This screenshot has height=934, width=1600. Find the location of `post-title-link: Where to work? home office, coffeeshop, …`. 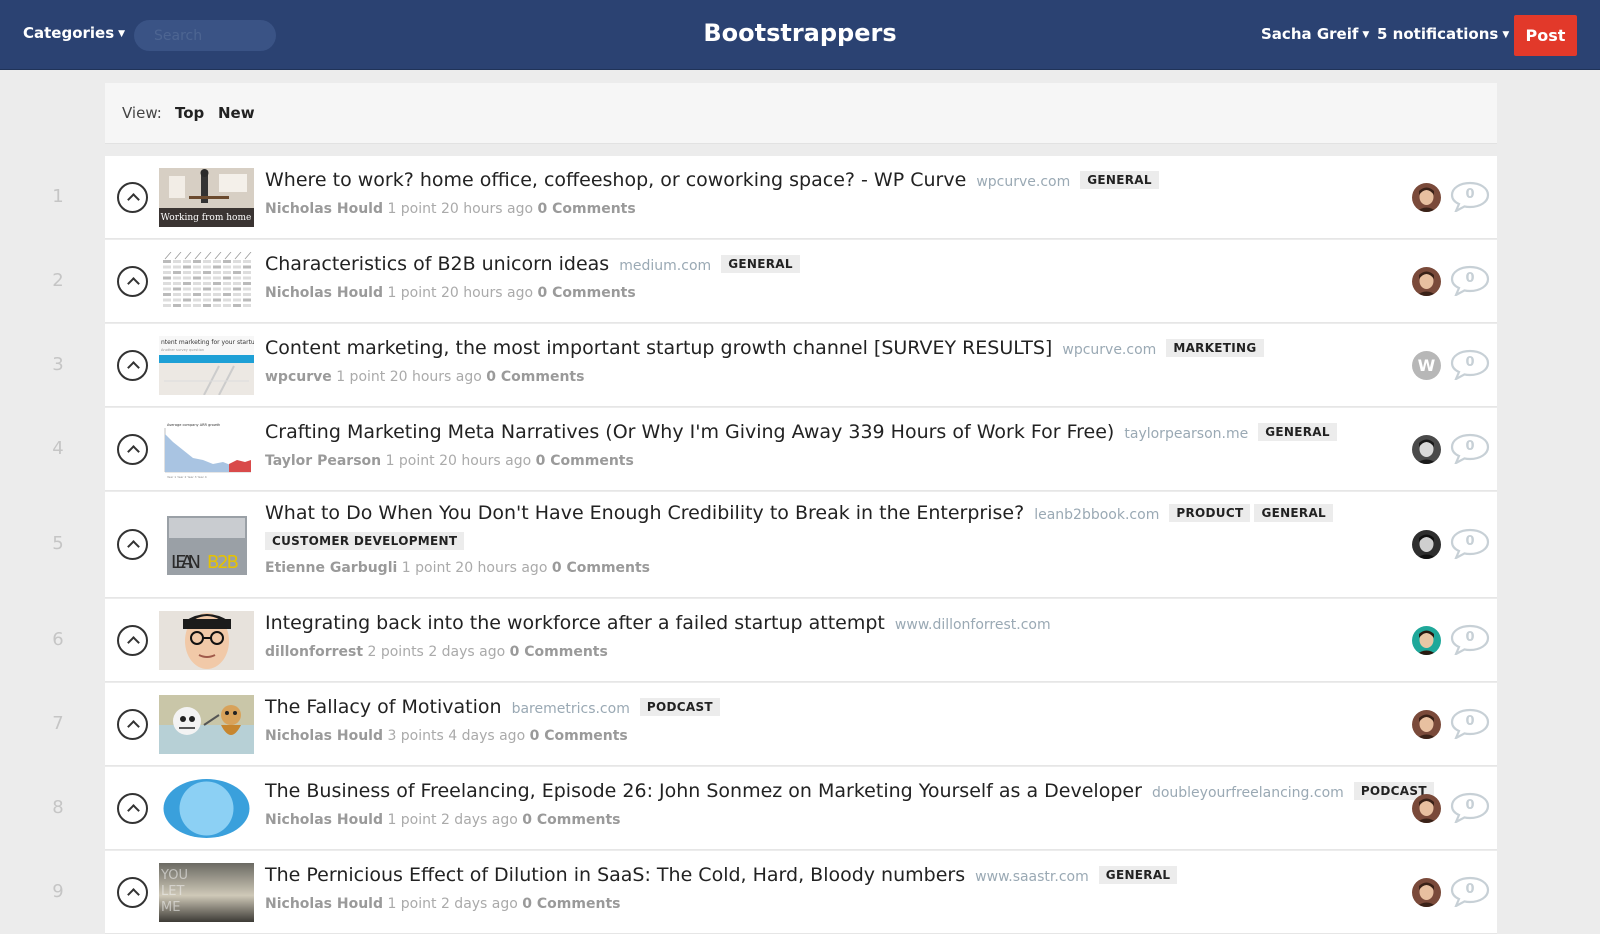

post-title-link: Where to work? home office, coffeeshop, … is located at coordinates (615, 180).